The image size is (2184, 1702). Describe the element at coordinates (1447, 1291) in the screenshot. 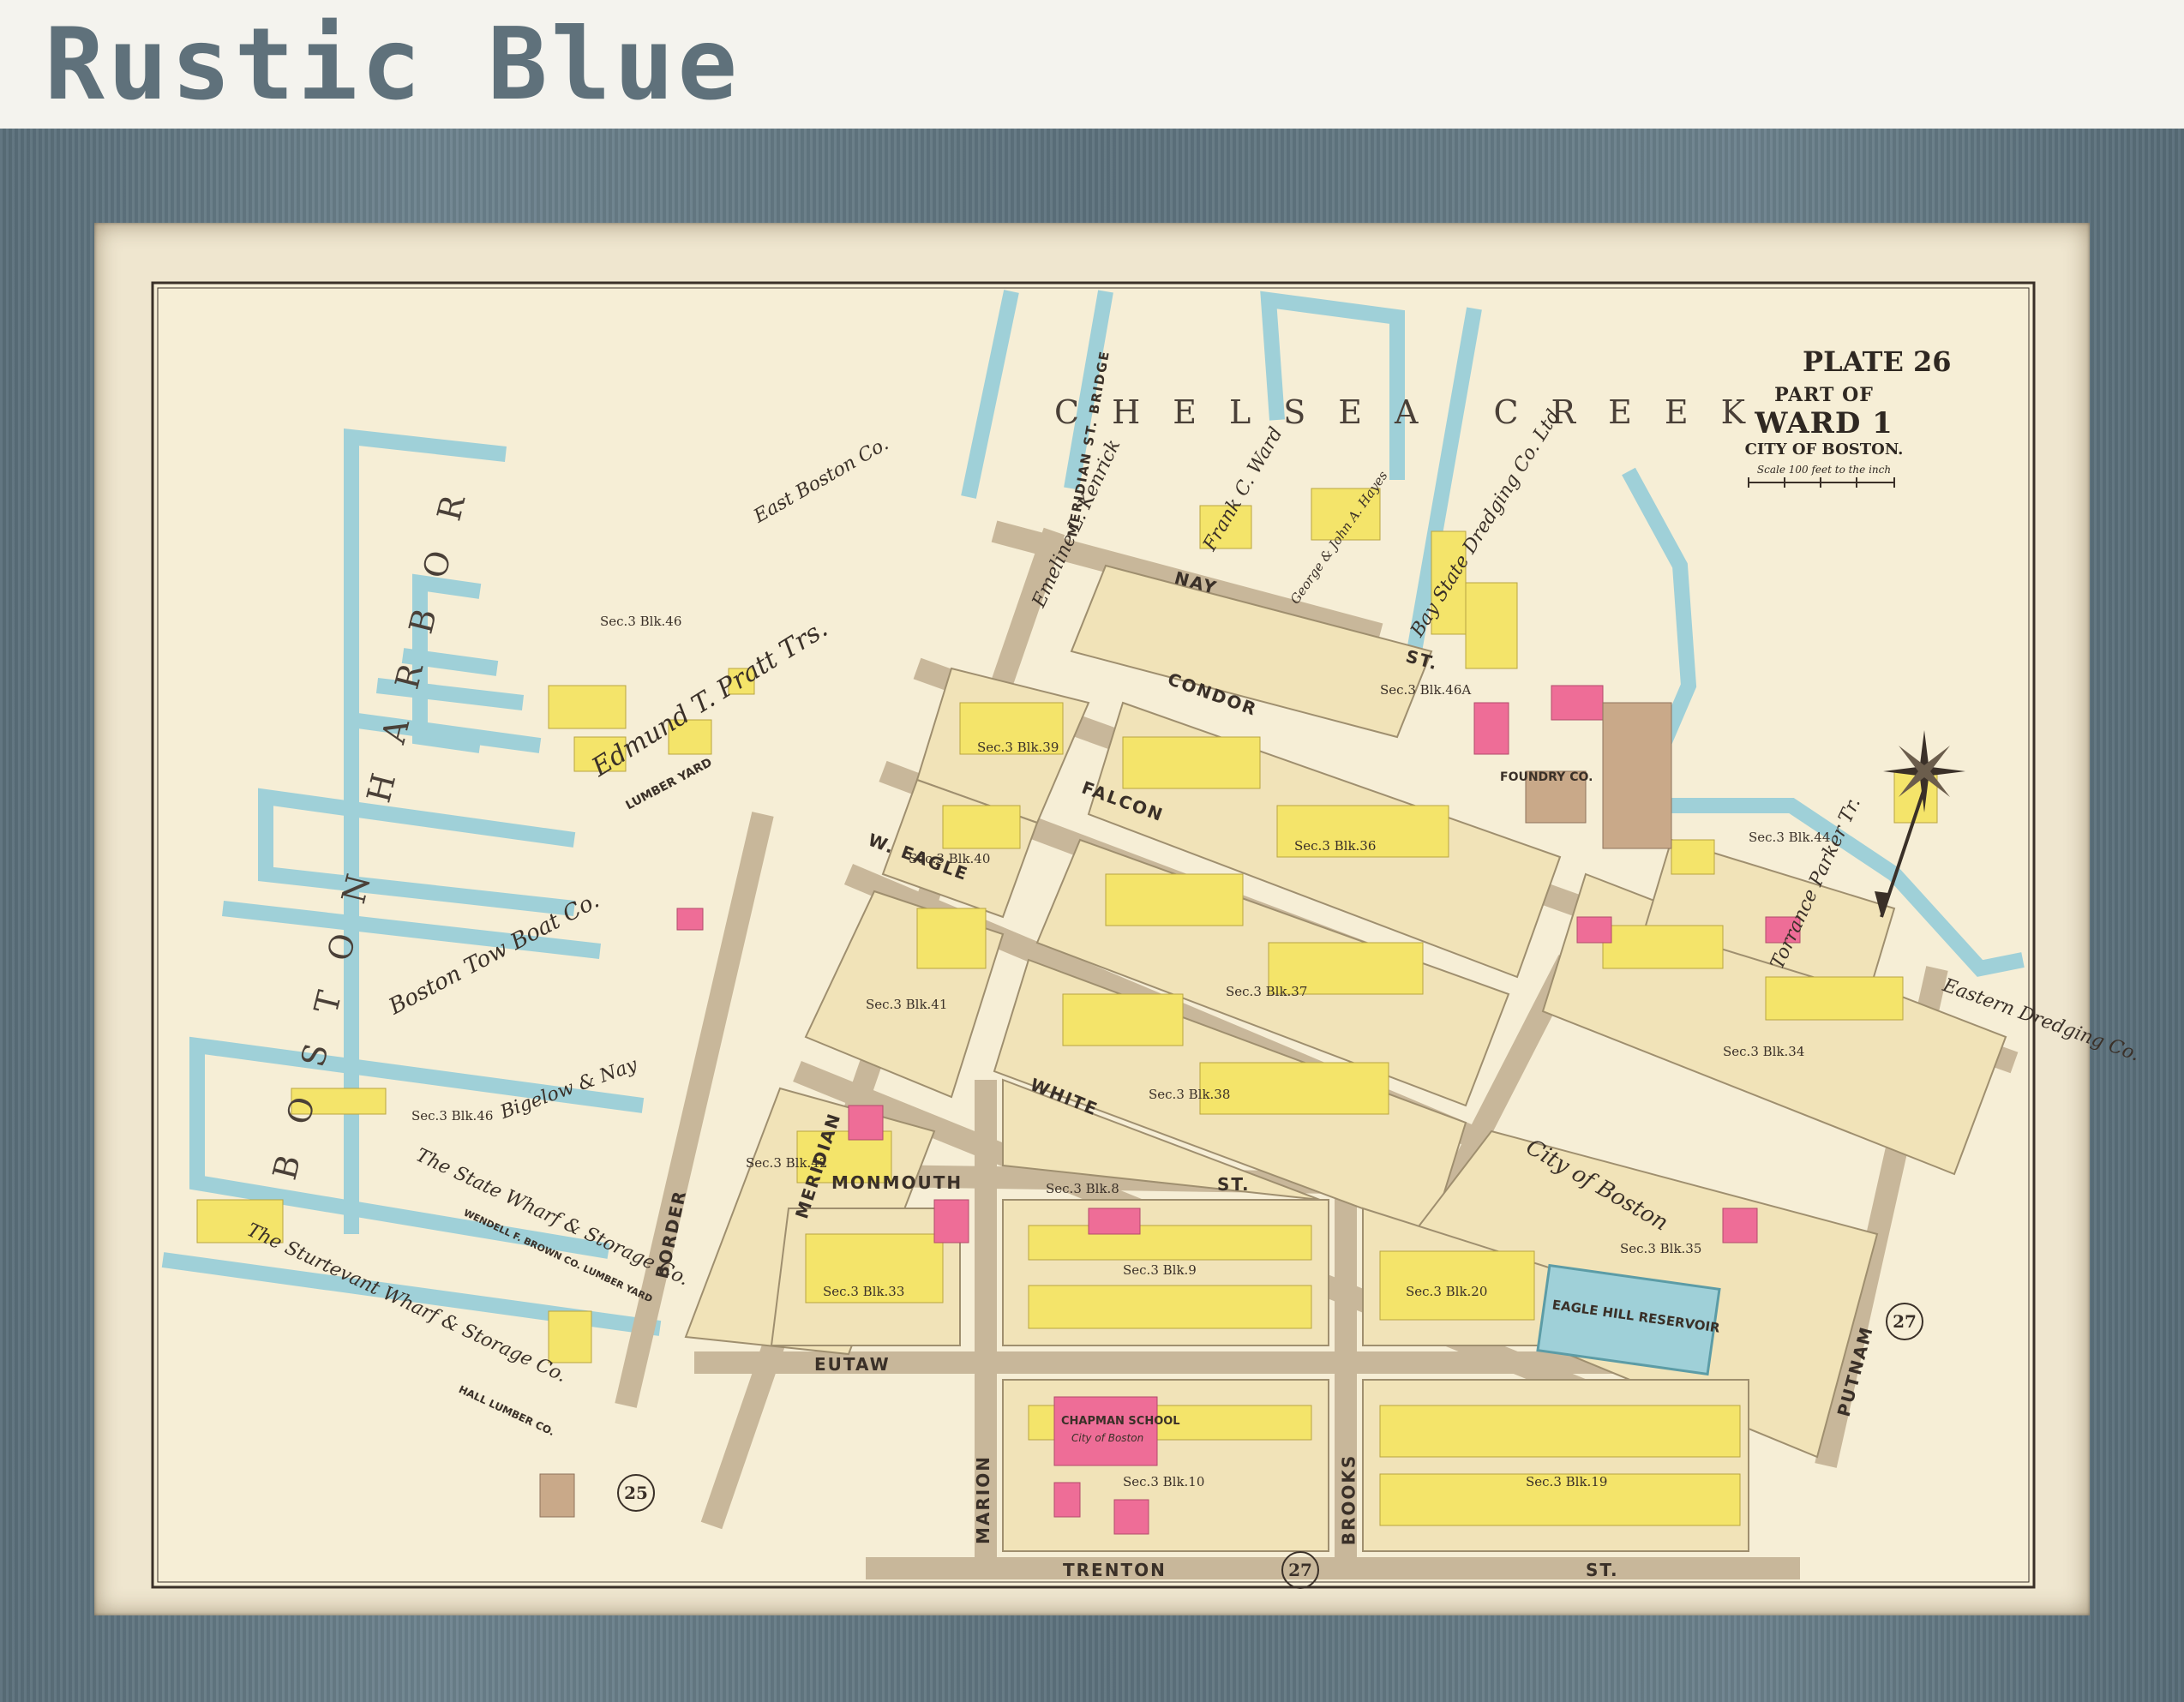

I see `section-20: Sec.3 Blk.20` at that location.